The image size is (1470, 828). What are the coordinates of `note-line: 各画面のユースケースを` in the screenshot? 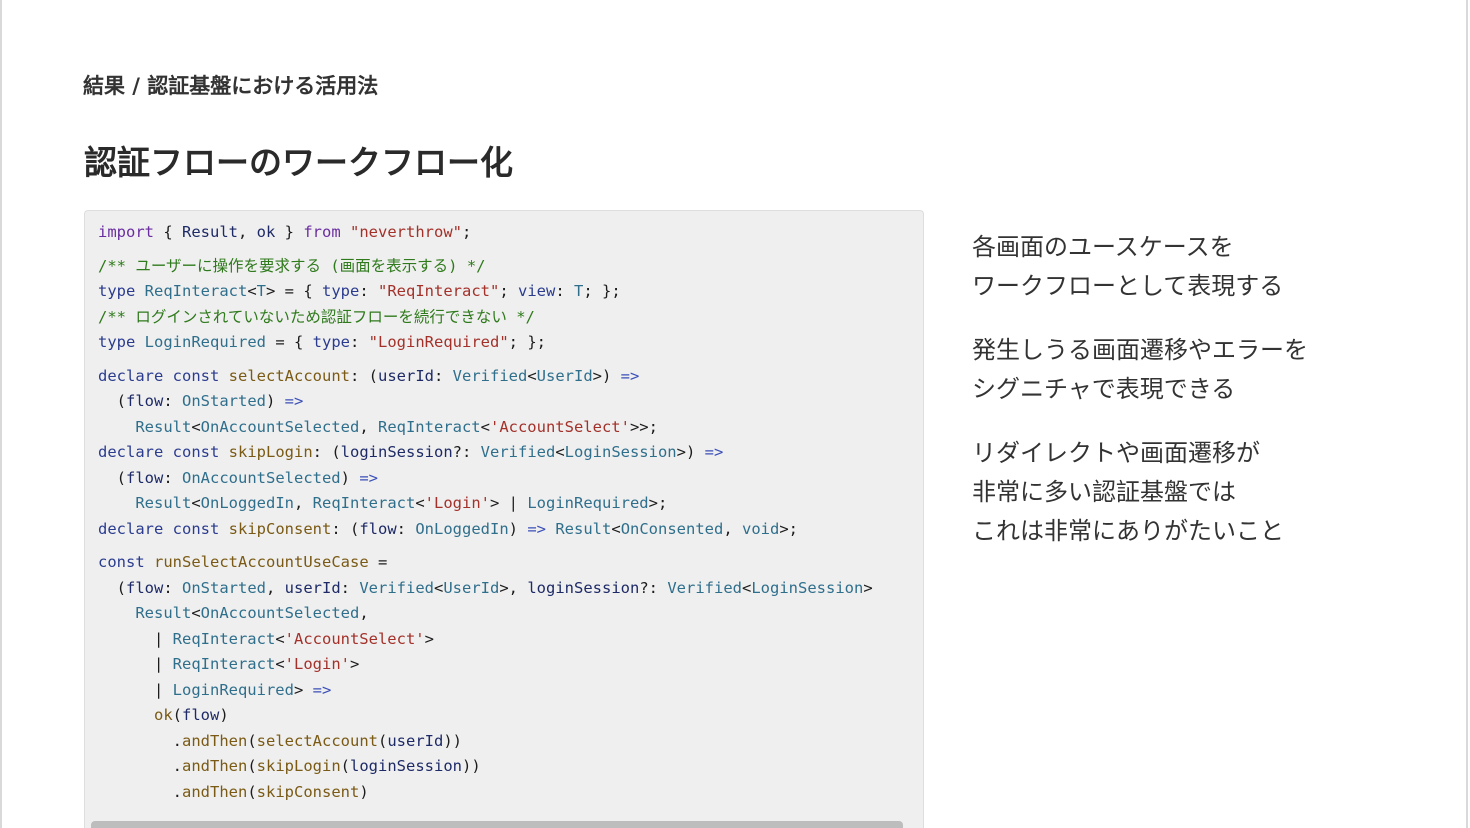 It's located at (1103, 247).